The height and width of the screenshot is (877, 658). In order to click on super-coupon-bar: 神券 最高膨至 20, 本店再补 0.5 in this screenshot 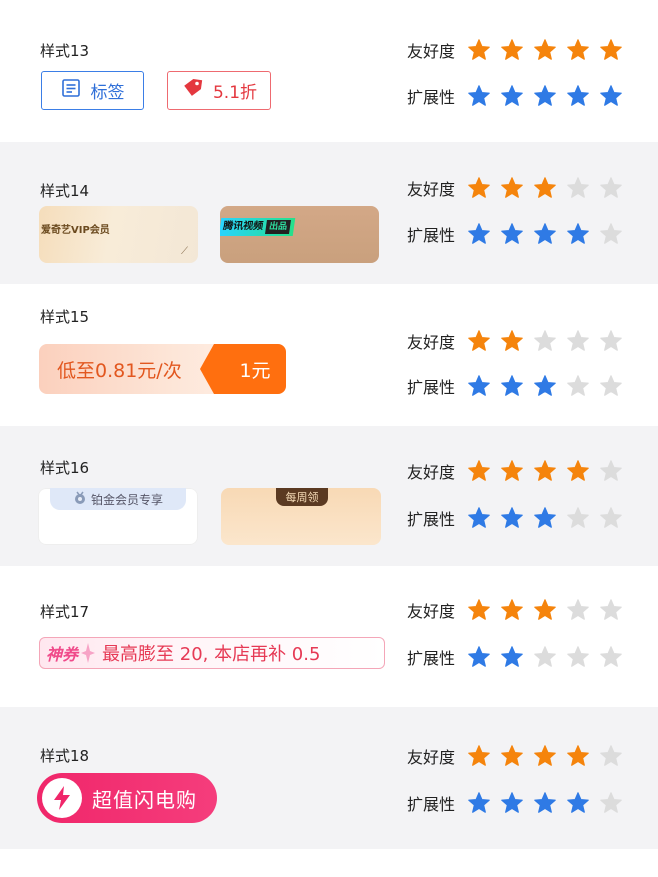, I will do `click(212, 653)`.